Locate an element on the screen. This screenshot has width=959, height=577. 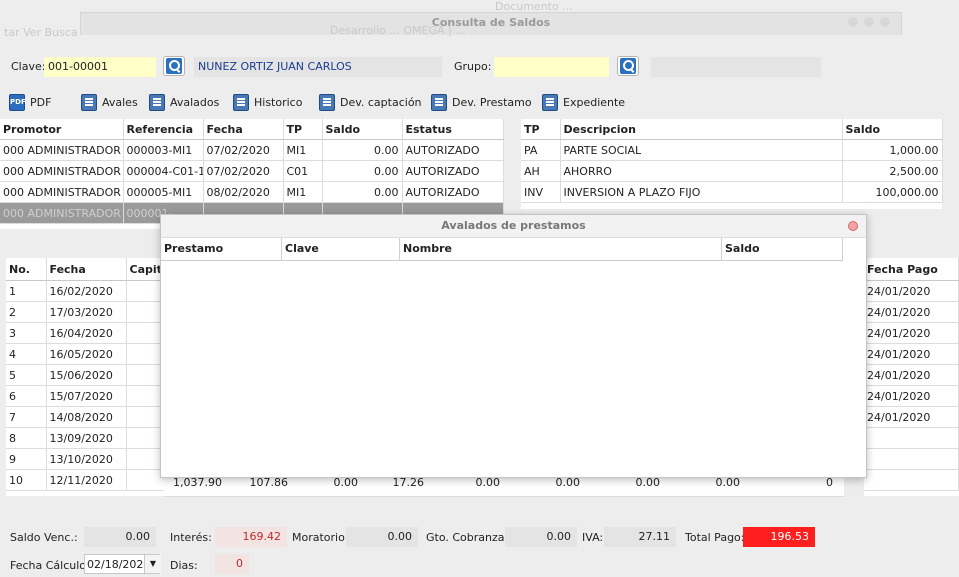
cell: INVERSION A PLAZO FIJO is located at coordinates (701, 192).